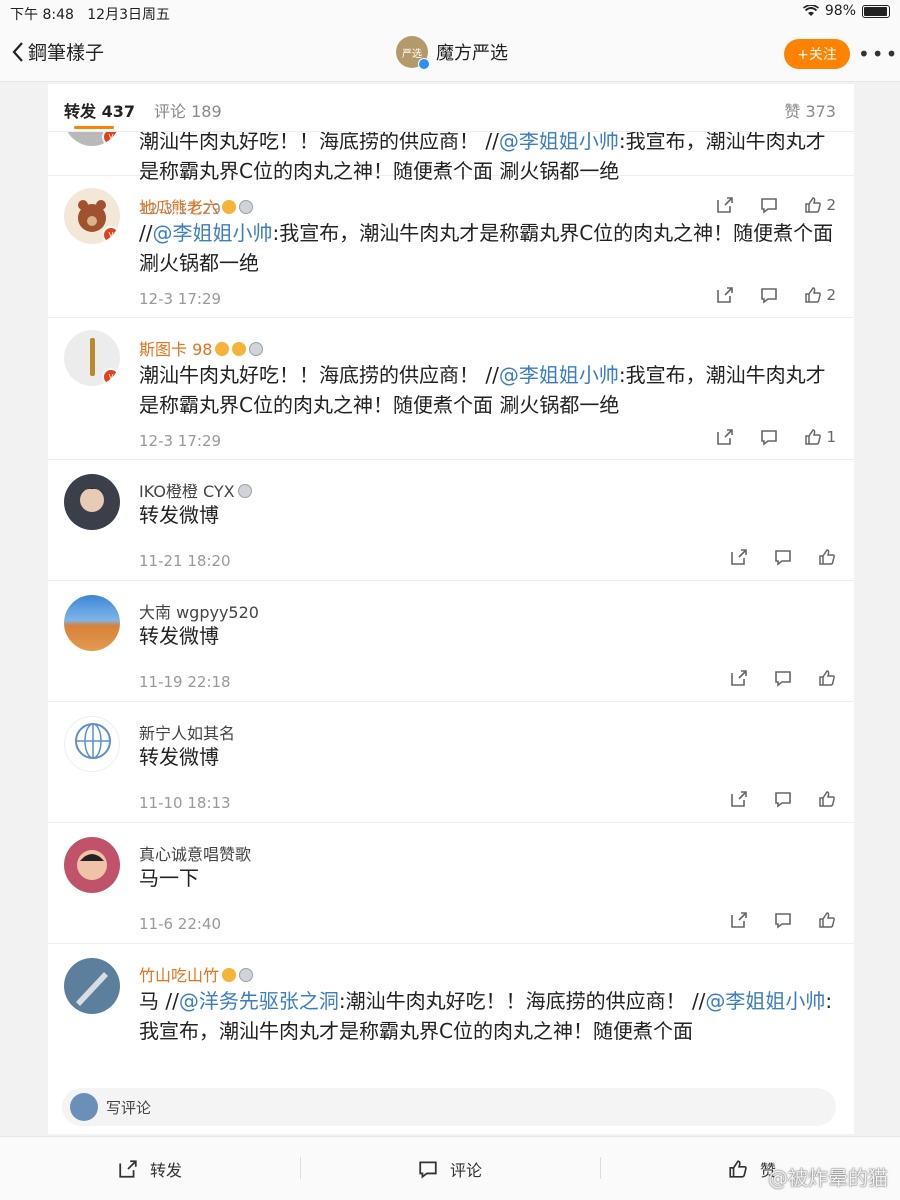 The height and width of the screenshot is (1200, 900). Describe the element at coordinates (817, 54) in the screenshot. I see `follow-button: +关注` at that location.